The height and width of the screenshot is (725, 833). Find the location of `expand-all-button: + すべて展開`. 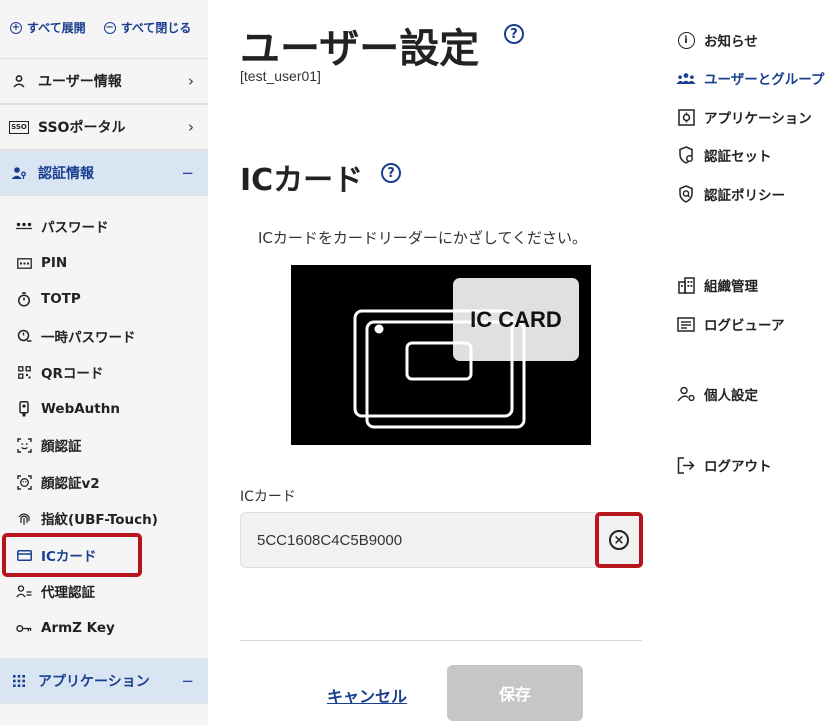

expand-all-button: + すべて展開 is located at coordinates (48, 27).